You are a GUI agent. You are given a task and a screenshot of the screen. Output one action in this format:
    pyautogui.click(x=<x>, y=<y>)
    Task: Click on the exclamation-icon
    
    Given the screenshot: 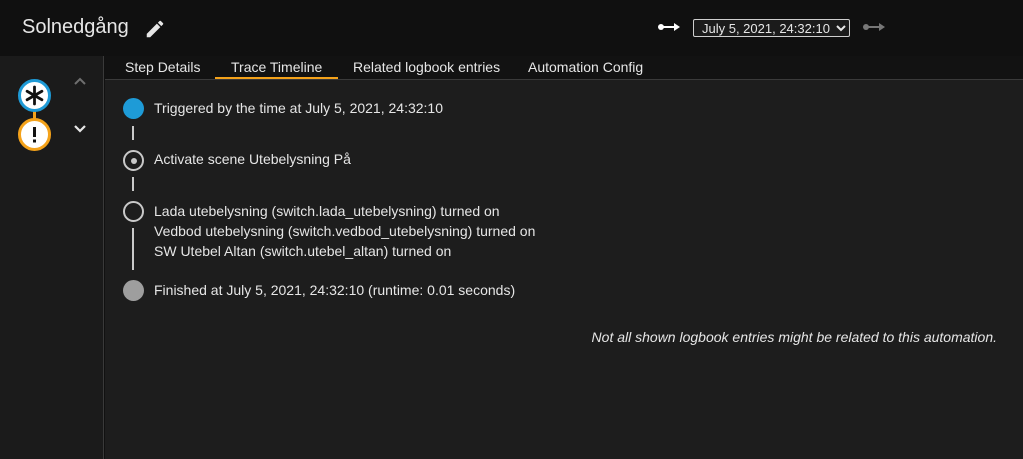 What is the action you would take?
    pyautogui.click(x=34, y=135)
    